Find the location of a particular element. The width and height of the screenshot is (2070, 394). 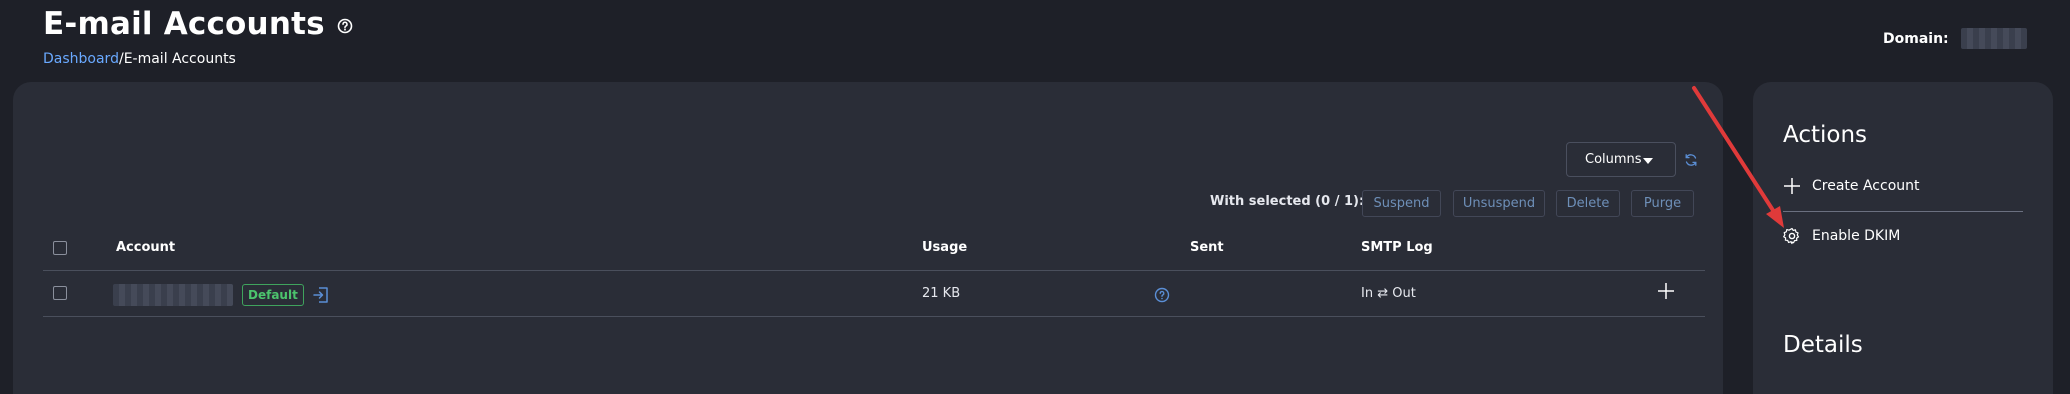

breadcrumb: Dashboard/E-mail Accounts is located at coordinates (139, 59).